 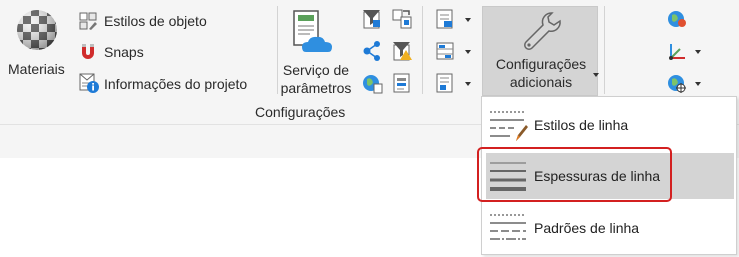 I want to click on snaps-magnet-icon, so click(x=88, y=51).